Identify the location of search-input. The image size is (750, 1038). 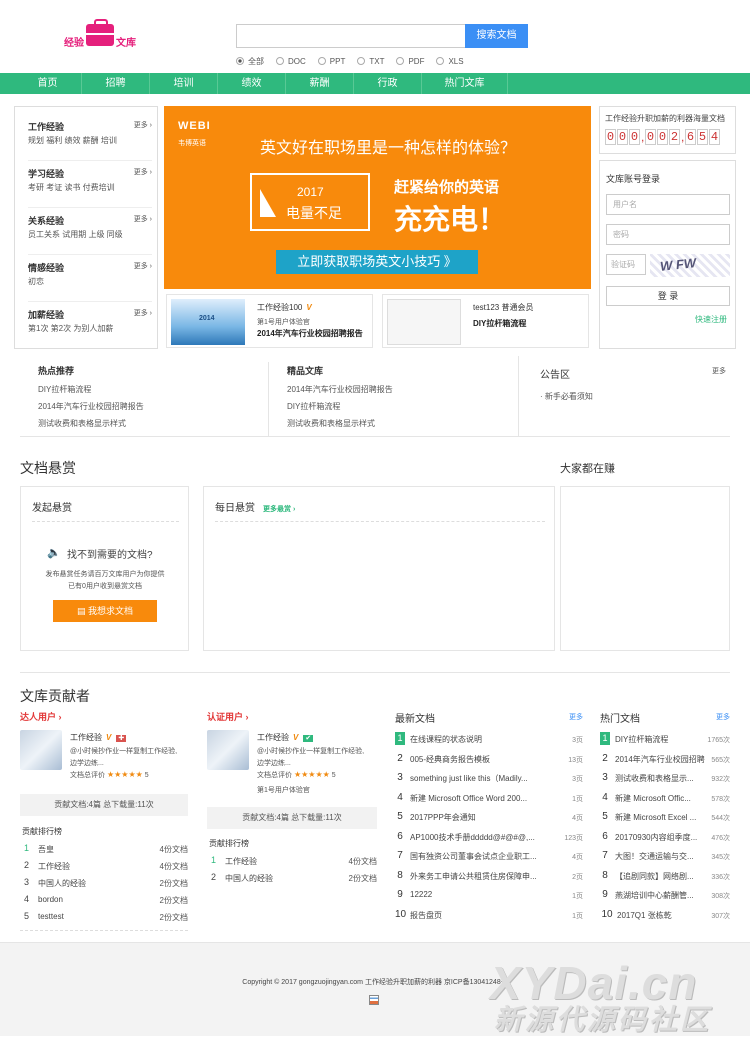
(351, 36).